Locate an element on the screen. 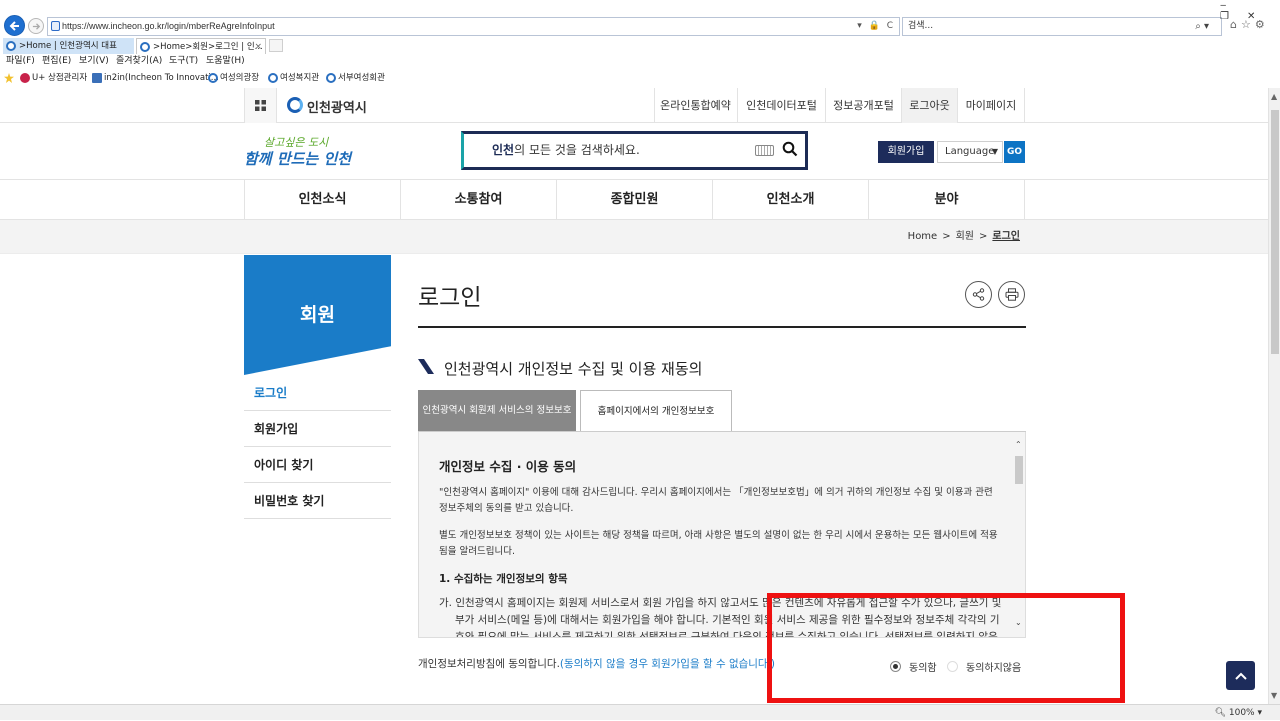 Image resolution: width=1280 pixels, height=721 pixels. sidebar-item-find-id: 아이디 찾기 is located at coordinates (317, 465).